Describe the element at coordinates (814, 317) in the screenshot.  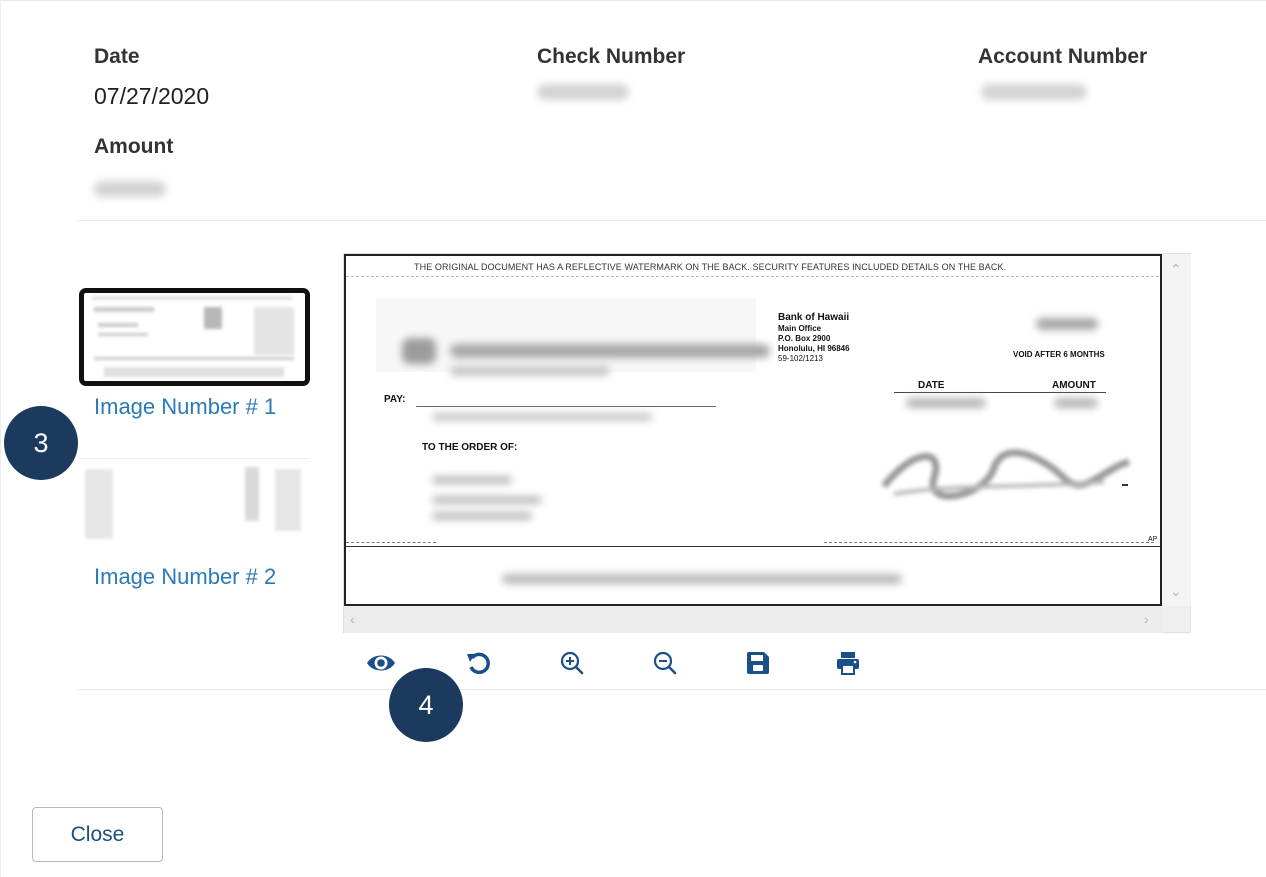
I see `bank-name: Bank of Hawaii` at that location.